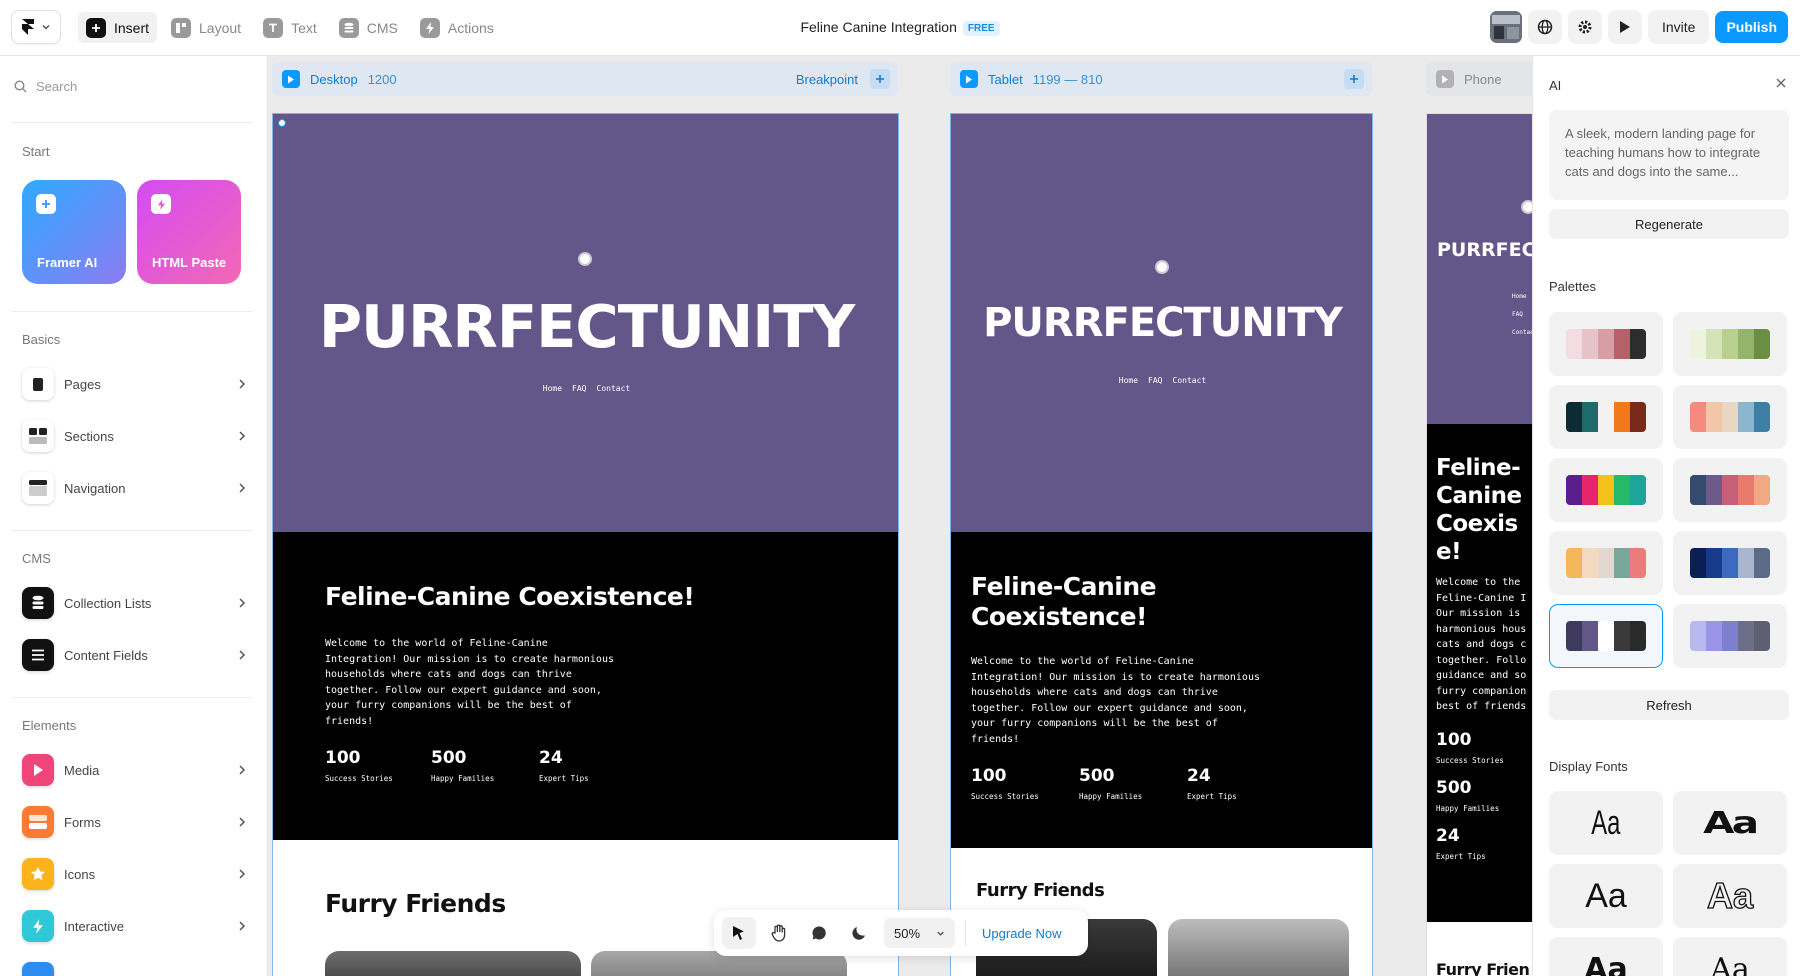 Image resolution: width=1800 pixels, height=976 pixels. What do you see at coordinates (134, 488) in the screenshot?
I see `sidebar-item-navigation: Navigation` at bounding box center [134, 488].